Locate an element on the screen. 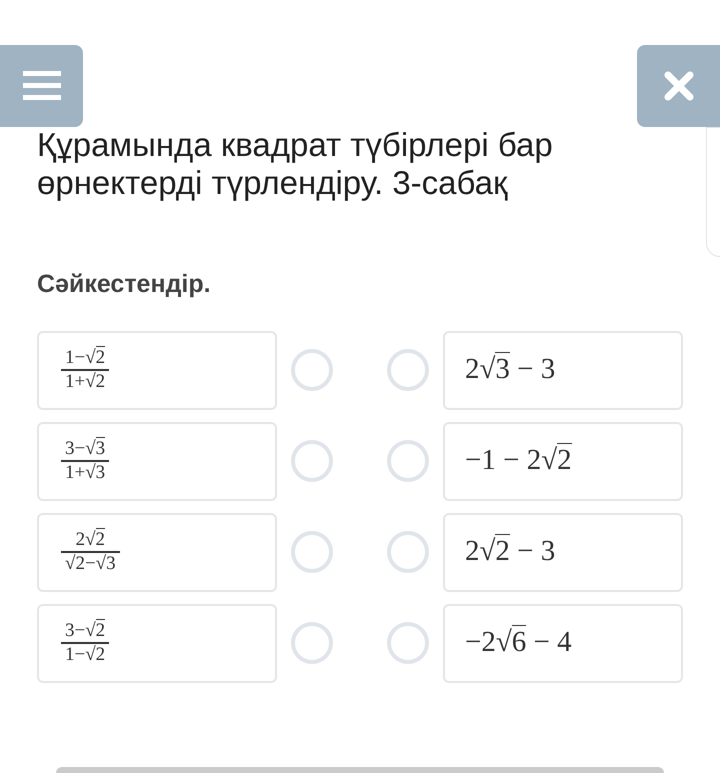  instruction-text: Сәйкестендір. is located at coordinates (124, 284).